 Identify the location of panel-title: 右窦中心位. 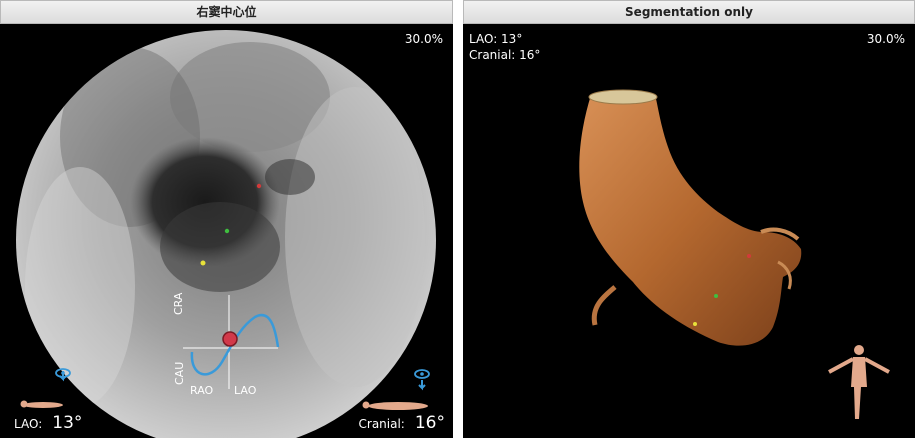
(226, 12).